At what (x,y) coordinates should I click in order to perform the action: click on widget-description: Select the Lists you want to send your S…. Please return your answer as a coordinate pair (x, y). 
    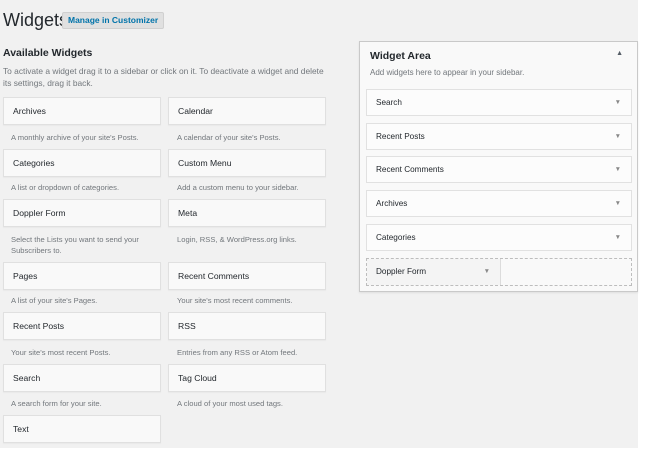
    Looking at the image, I should click on (75, 245).